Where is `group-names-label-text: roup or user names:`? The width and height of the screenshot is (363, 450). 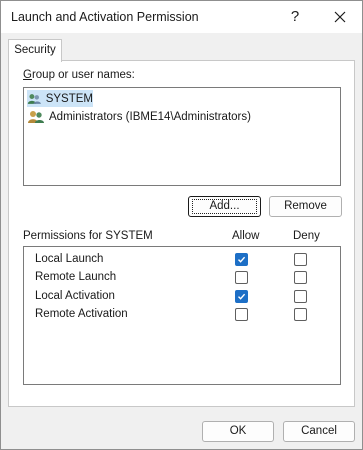 group-names-label-text: roup or user names: is located at coordinates (83, 75).